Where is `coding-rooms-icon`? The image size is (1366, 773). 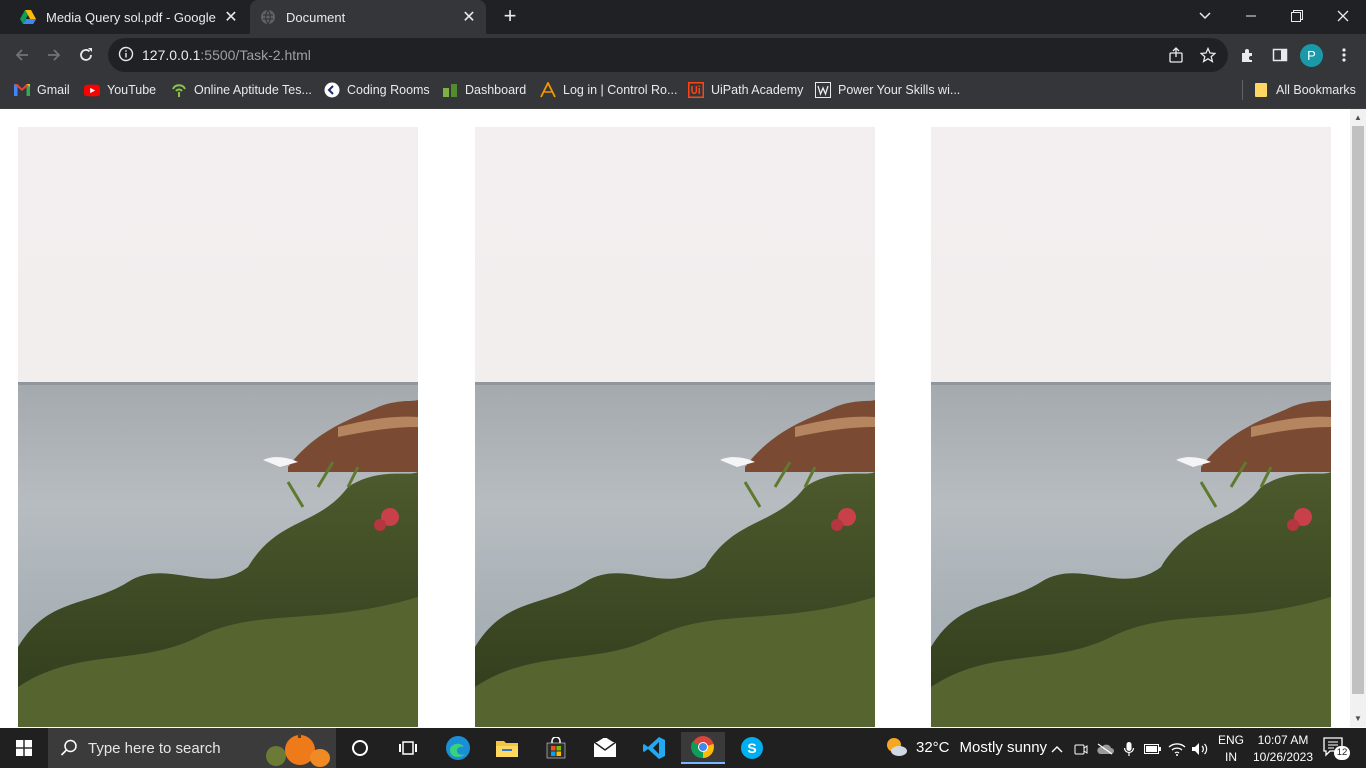
coding-rooms-icon is located at coordinates (332, 90).